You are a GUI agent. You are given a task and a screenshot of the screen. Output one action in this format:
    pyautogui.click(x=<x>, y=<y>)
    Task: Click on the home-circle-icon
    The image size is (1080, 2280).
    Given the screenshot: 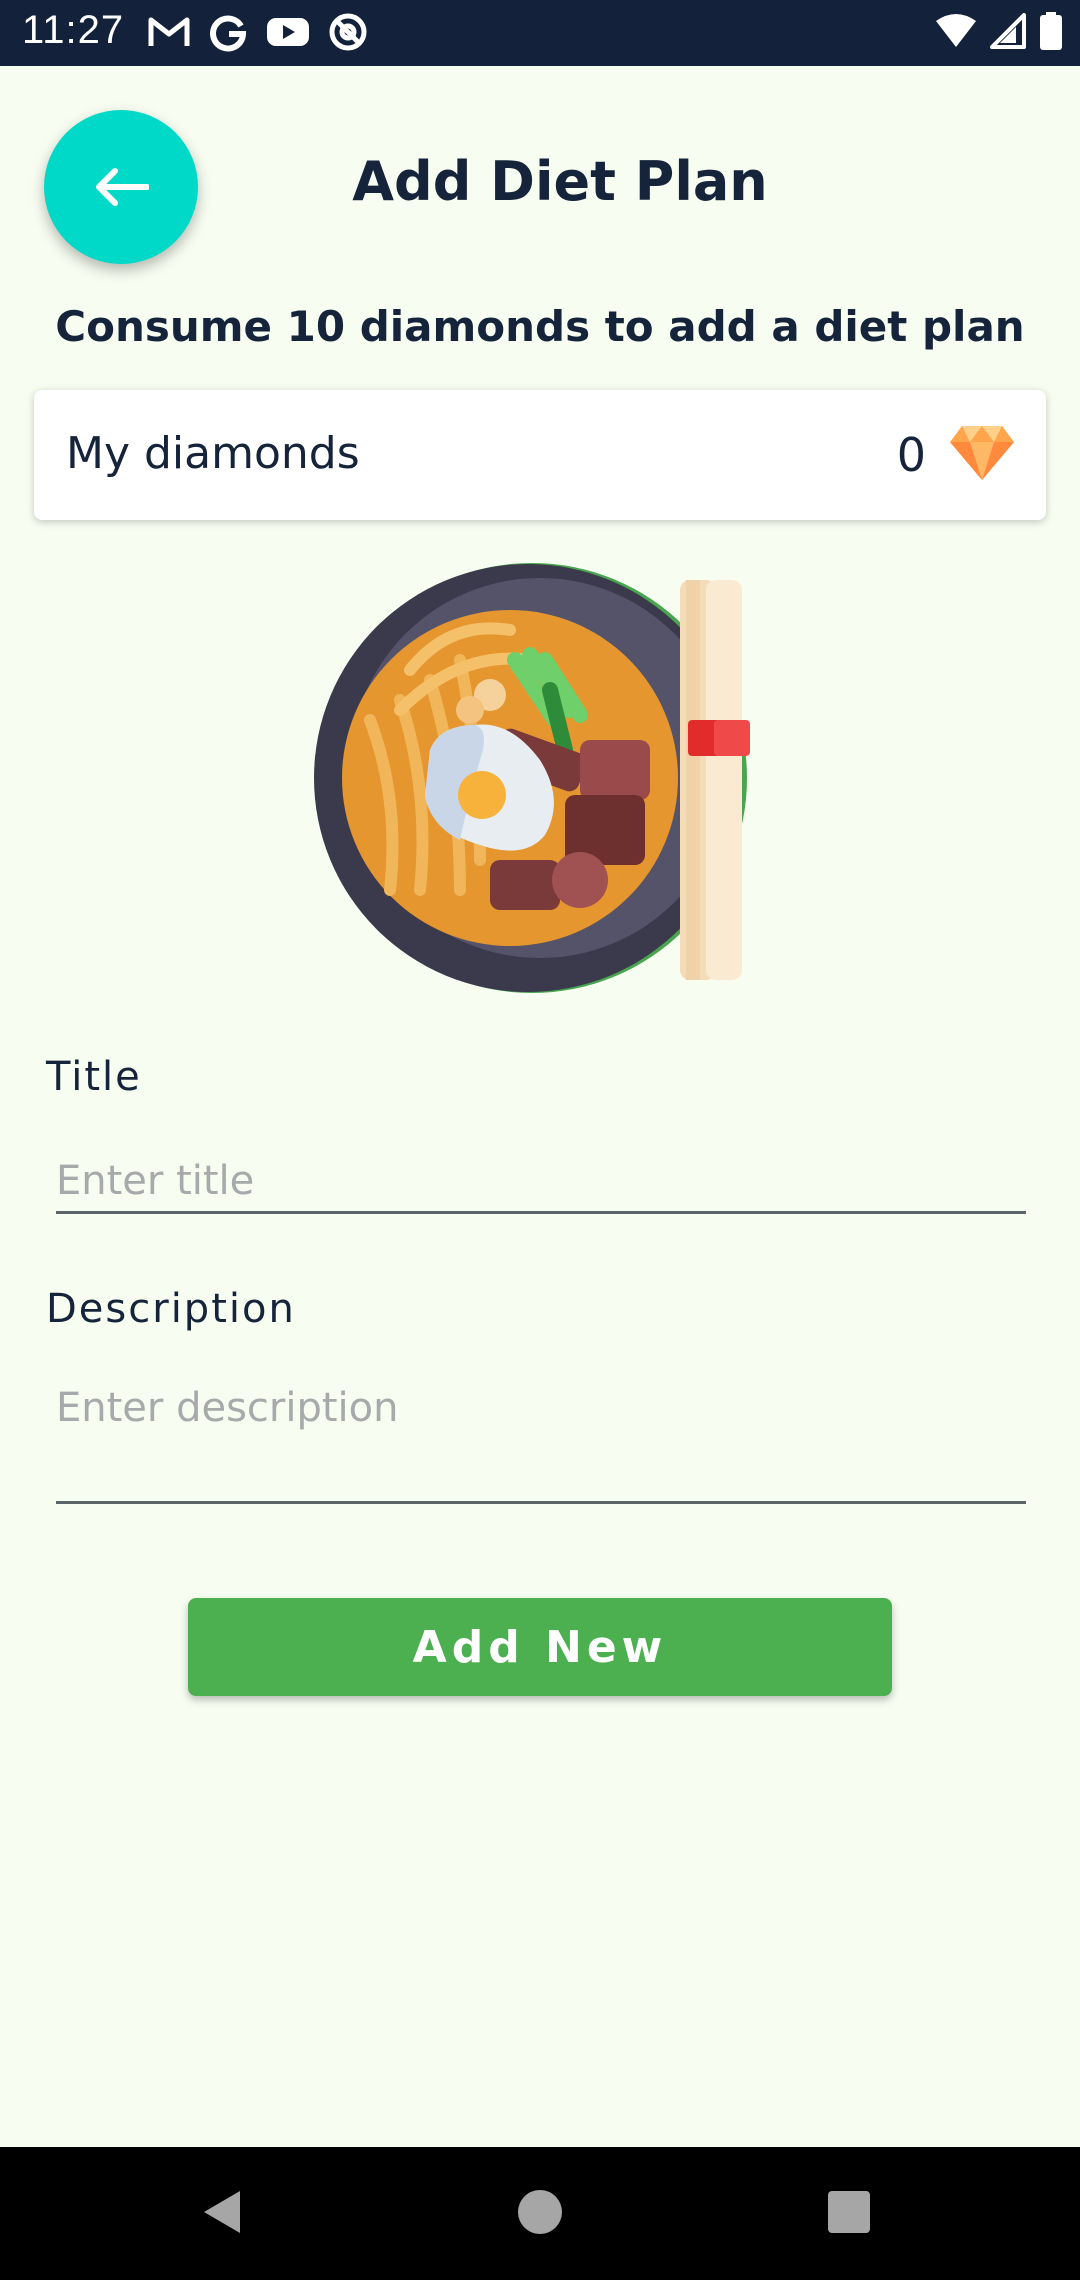 What is the action you would take?
    pyautogui.click(x=540, y=2212)
    